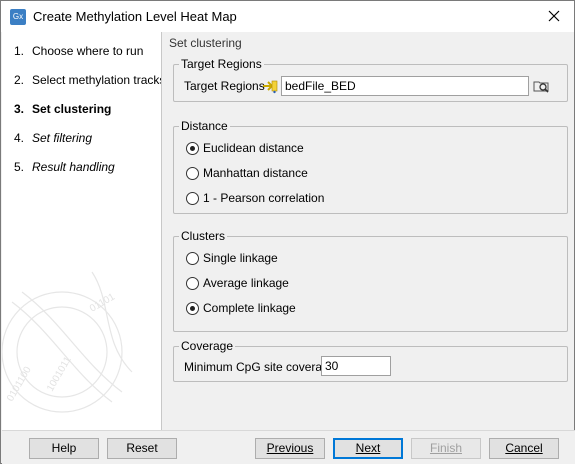  I want to click on step-set-filtering: 4. Set filtering, so click(53, 138).